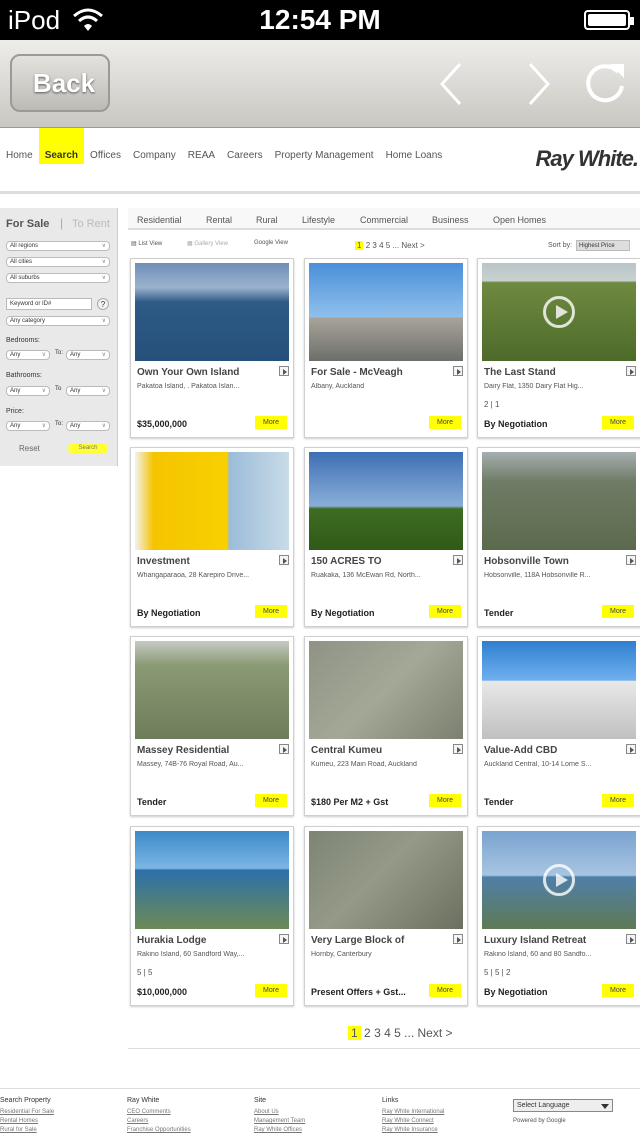 Image resolution: width=640 pixels, height=1136 pixels. I want to click on footer-link: Residential For Sale, so click(27, 1112).